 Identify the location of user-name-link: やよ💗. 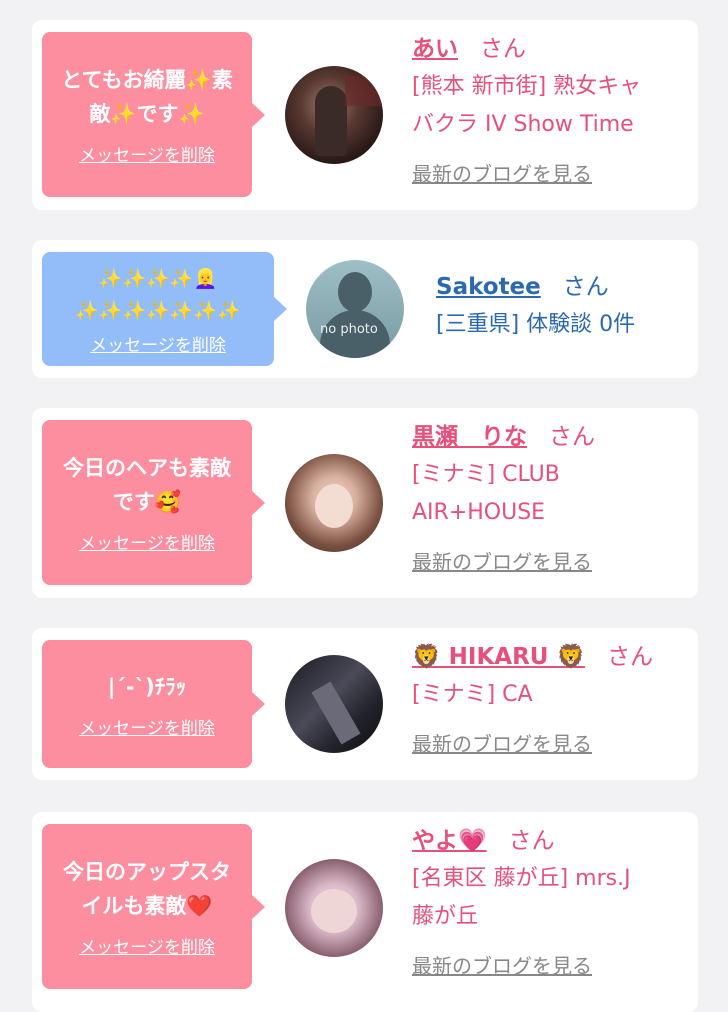
(449, 841).